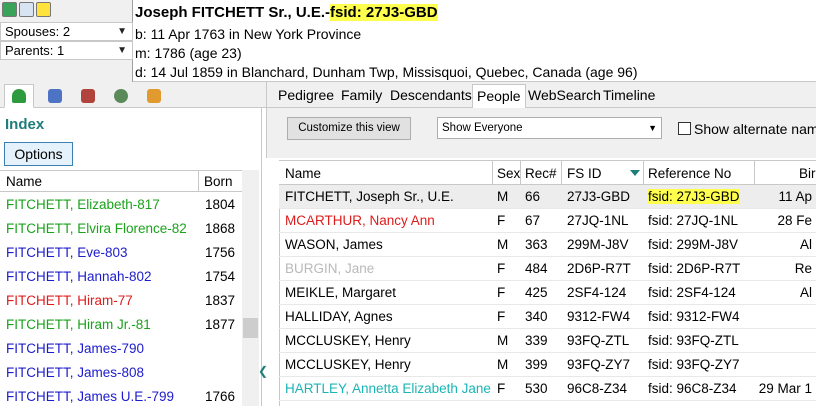 This screenshot has height=409, width=816. I want to click on index-row-name: FITCHETT, James-808, so click(75, 372).